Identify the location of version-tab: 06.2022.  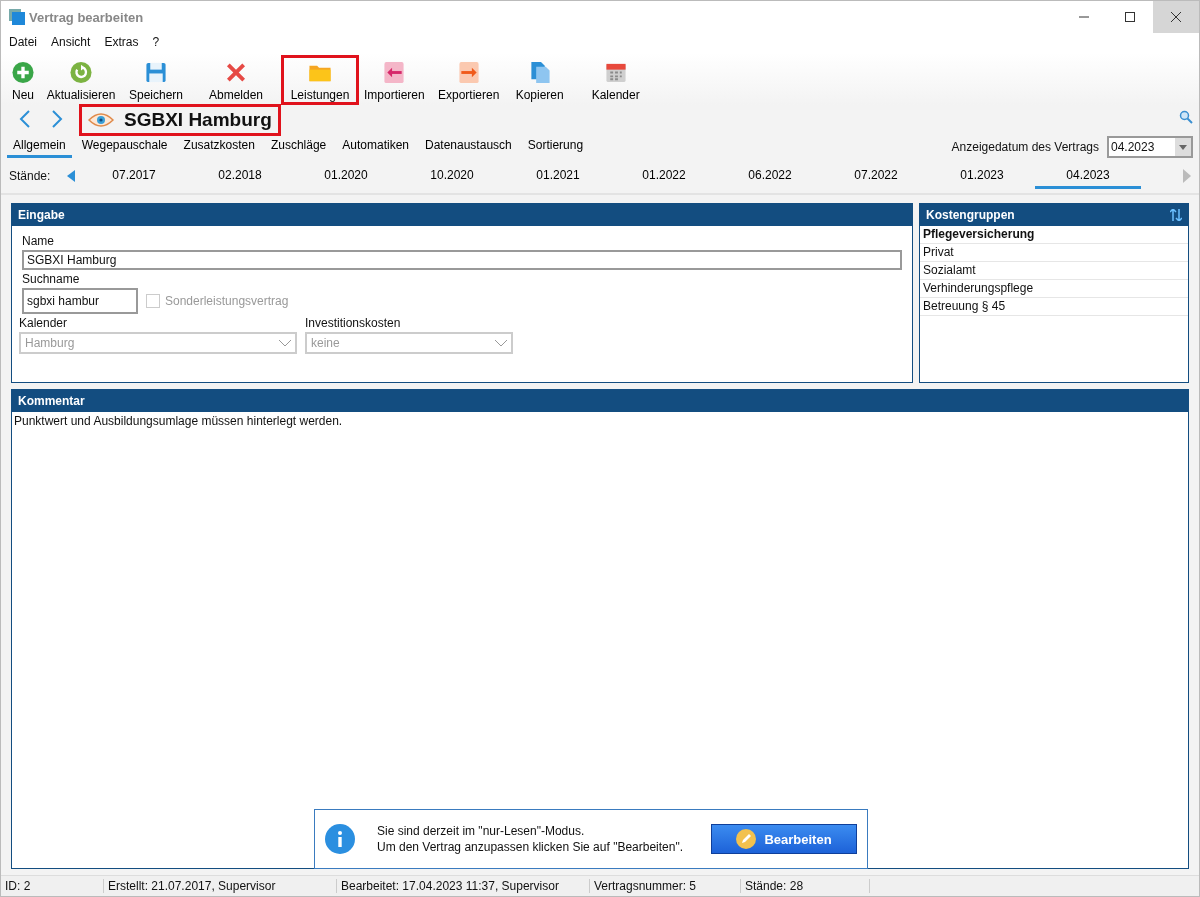
(770, 176).